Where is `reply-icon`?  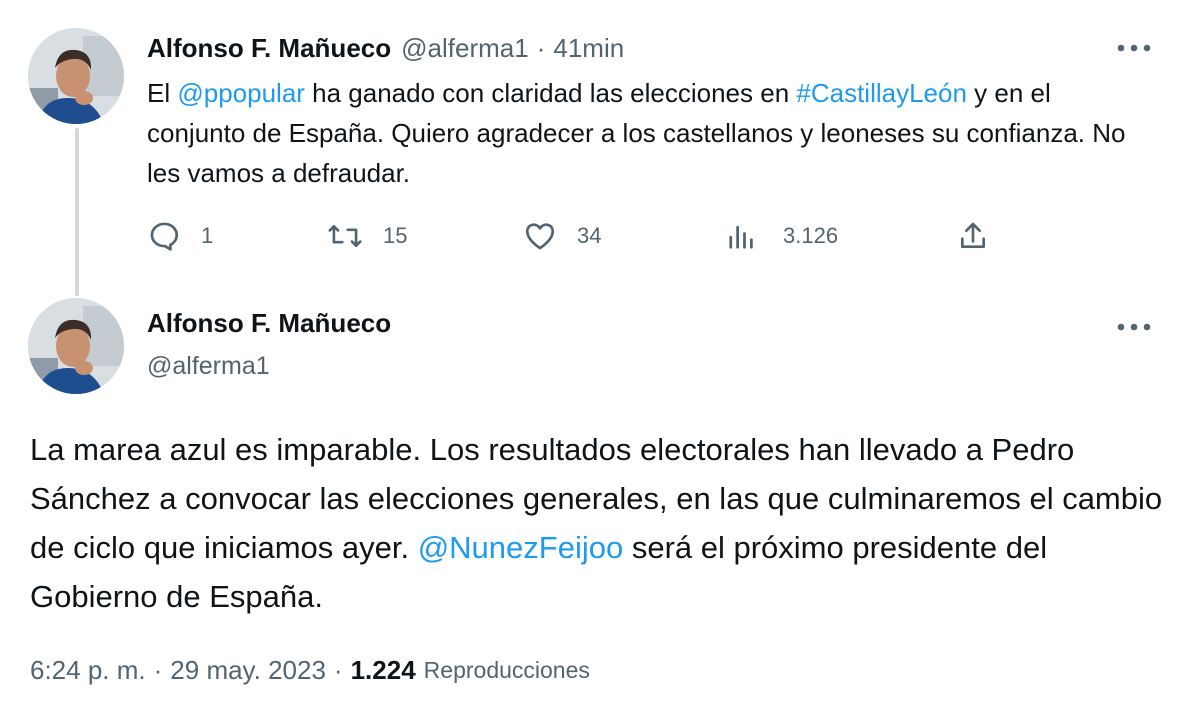 reply-icon is located at coordinates (164, 236).